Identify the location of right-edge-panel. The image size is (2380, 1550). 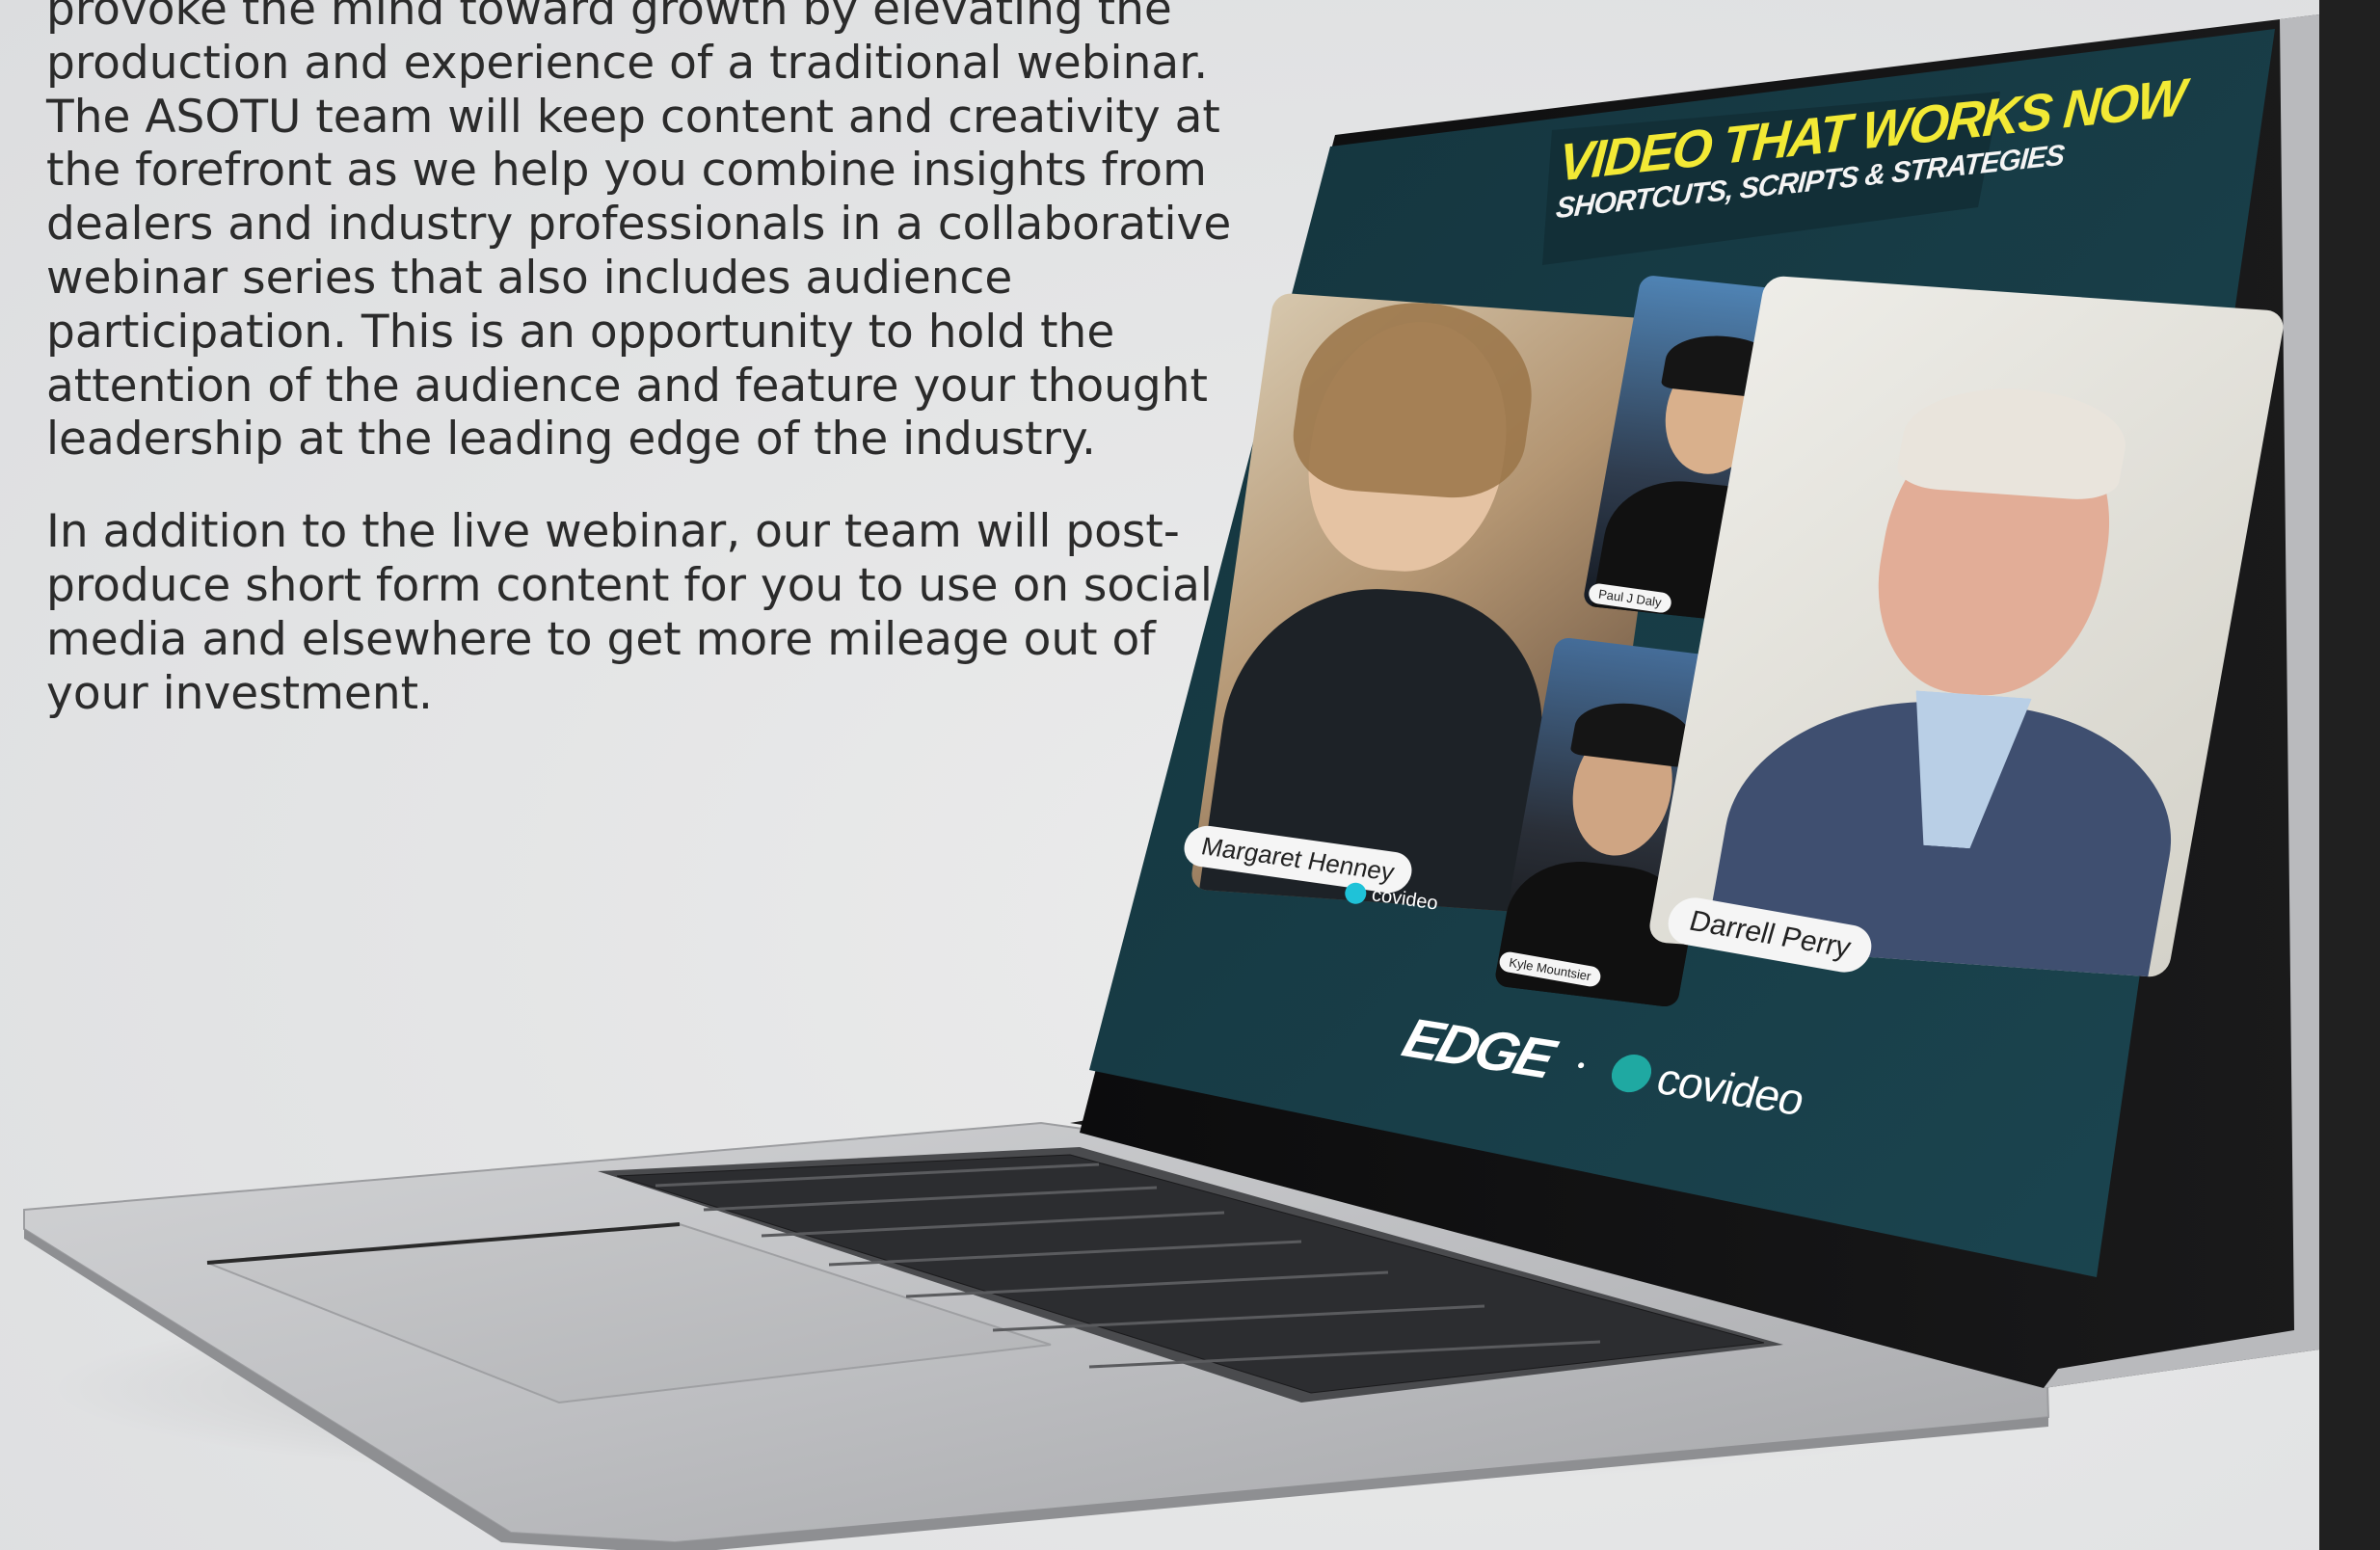
(2349, 775).